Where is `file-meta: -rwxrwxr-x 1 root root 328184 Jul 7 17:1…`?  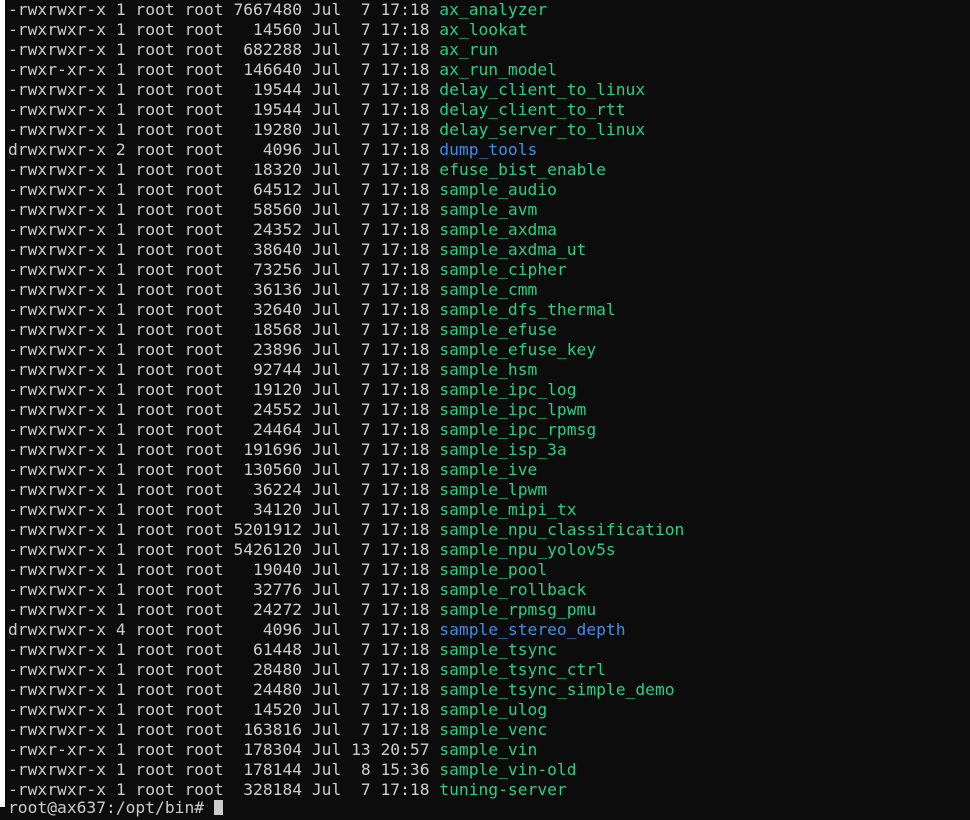
file-meta: -rwxrwxr-x 1 root root 328184 Jul 7 17:1… is located at coordinates (224, 789).